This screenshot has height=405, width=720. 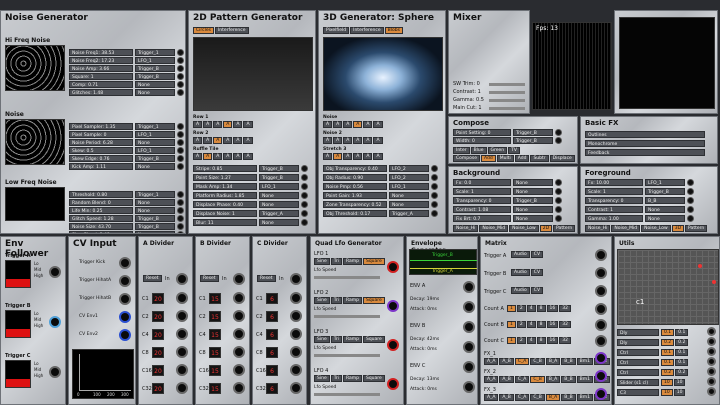 I want to click on fx-output-jack, so click(x=601, y=358).